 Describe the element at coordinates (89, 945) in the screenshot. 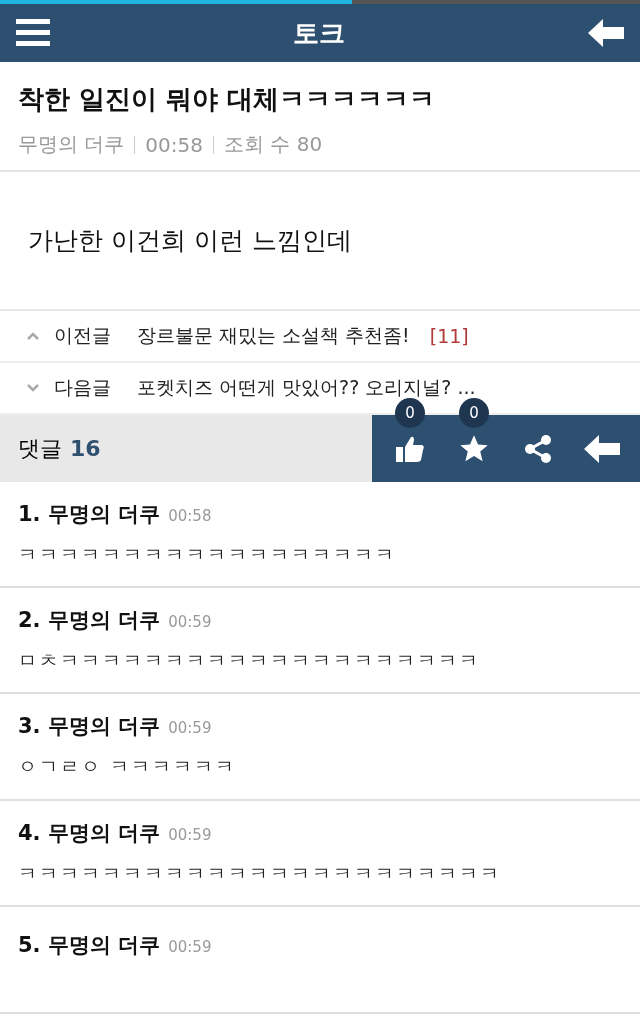

I see `comment-author: 5. 무명의 더쿠` at that location.